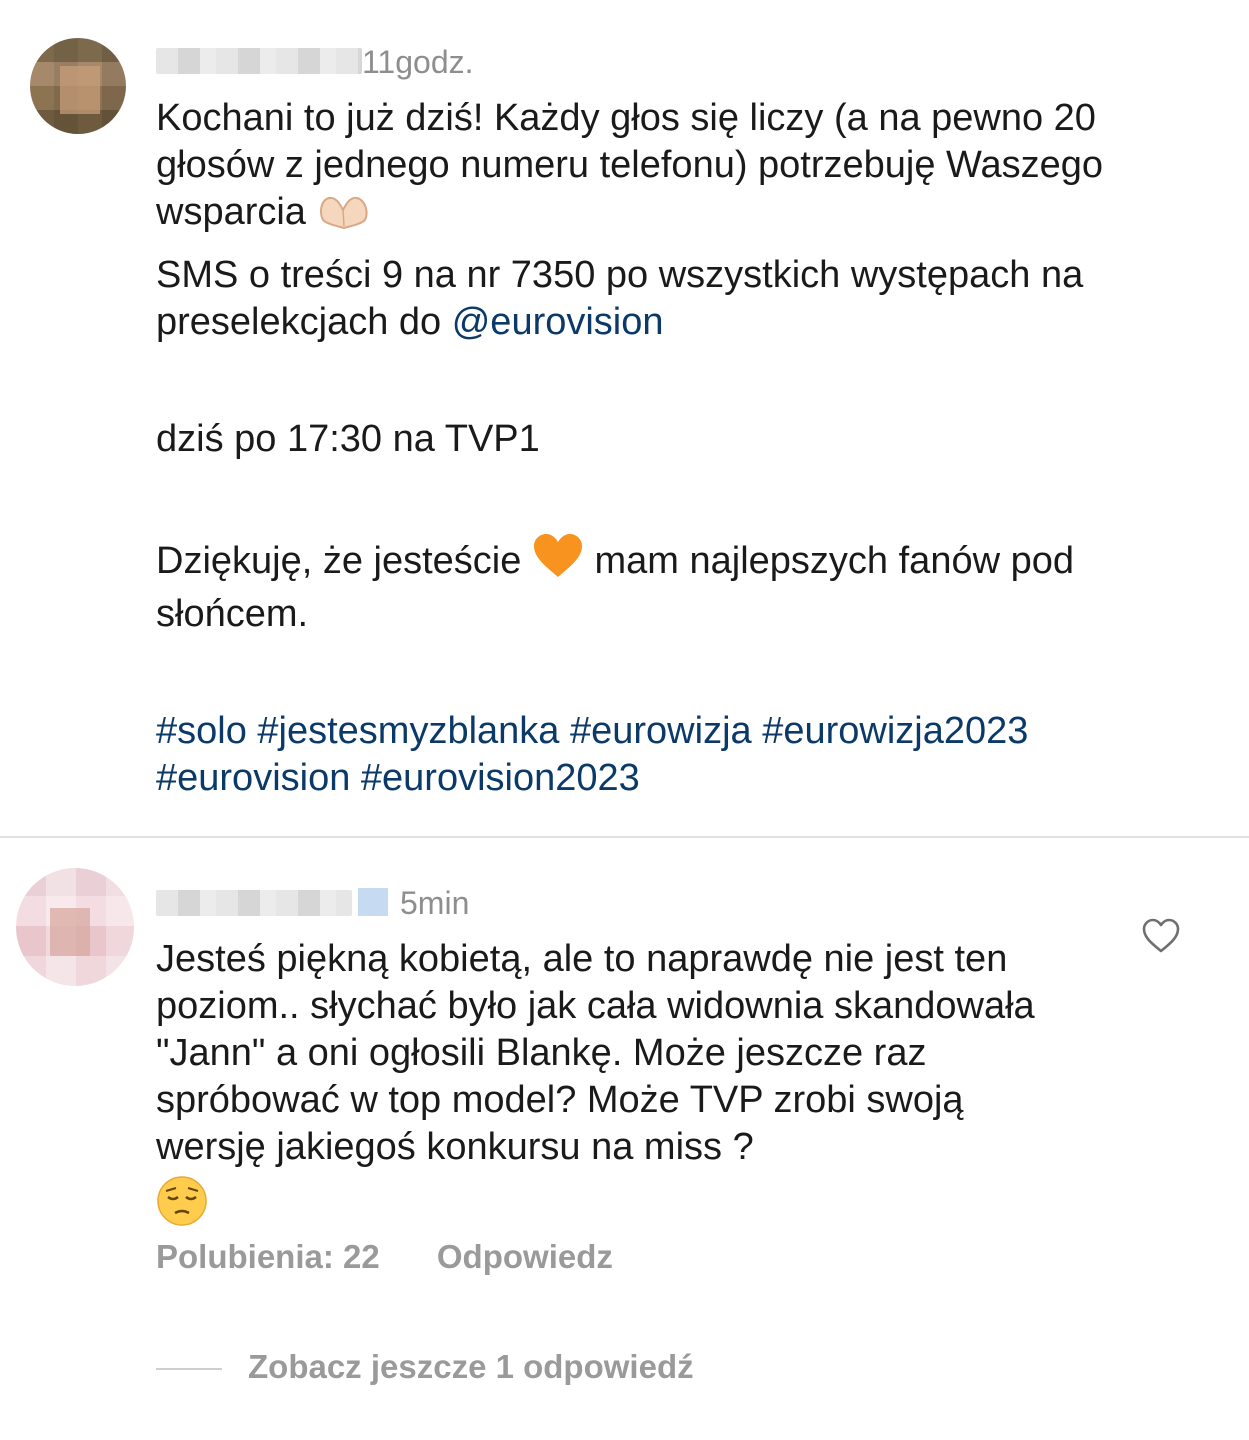 The height and width of the screenshot is (1440, 1249). What do you see at coordinates (384, 1256) in the screenshot?
I see `comment-actions: Polubienia: 22 Odpowiedz` at bounding box center [384, 1256].